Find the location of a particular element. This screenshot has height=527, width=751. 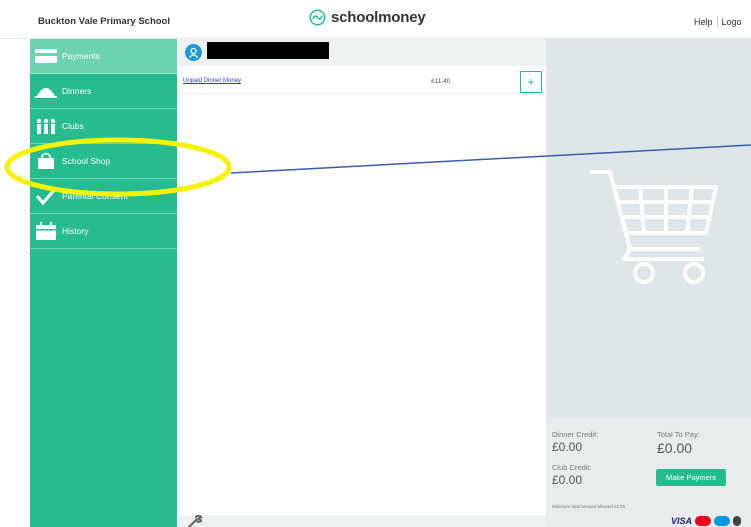

sidebar-item-payments: Payments is located at coordinates (103, 56).